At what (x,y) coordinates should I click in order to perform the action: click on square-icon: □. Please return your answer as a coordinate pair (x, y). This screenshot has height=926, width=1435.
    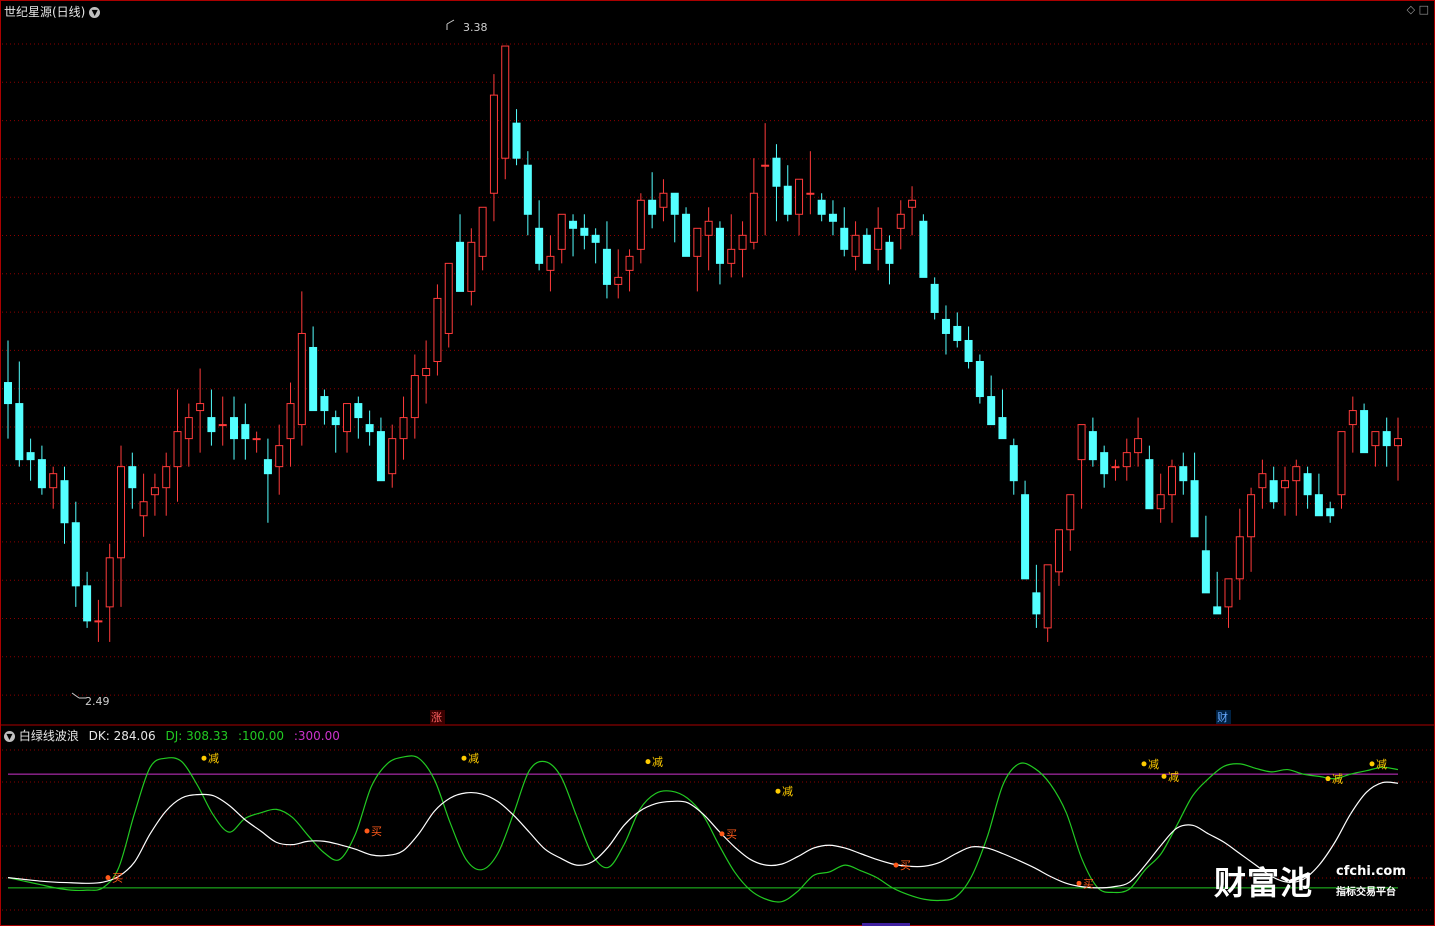
    Looking at the image, I should click on (1424, 9).